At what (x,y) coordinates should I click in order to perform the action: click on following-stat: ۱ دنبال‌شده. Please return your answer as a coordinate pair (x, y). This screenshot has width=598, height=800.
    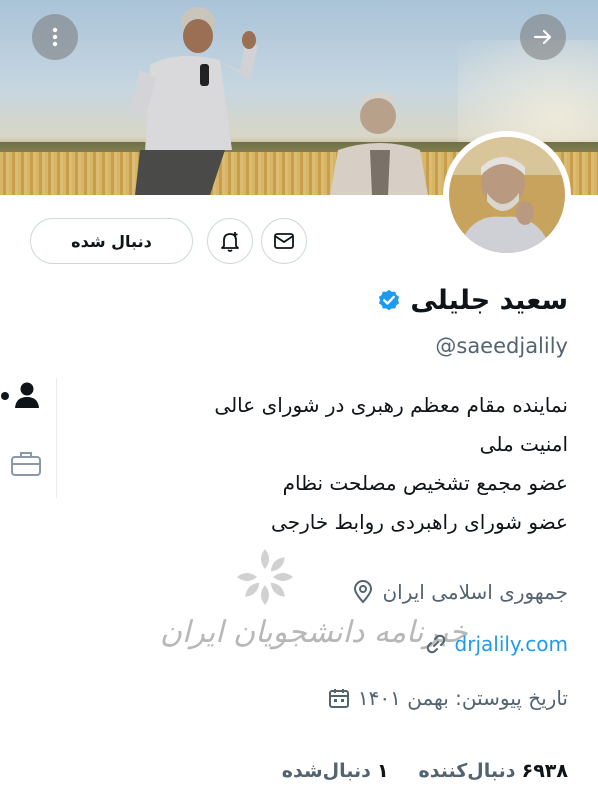
    Looking at the image, I should click on (335, 771).